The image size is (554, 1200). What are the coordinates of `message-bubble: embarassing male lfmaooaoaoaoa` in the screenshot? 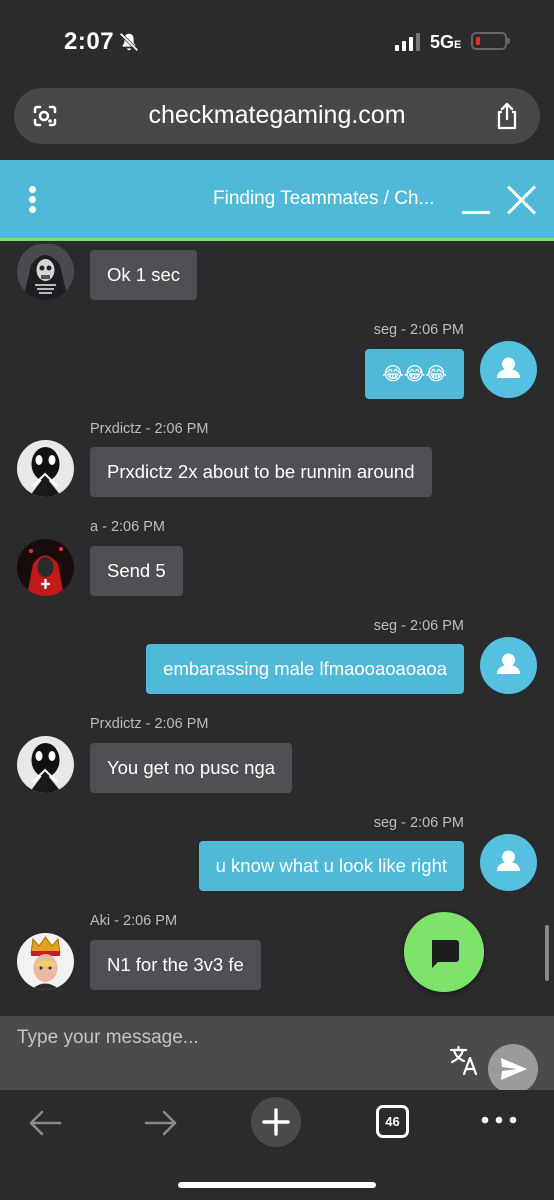 It's located at (305, 669).